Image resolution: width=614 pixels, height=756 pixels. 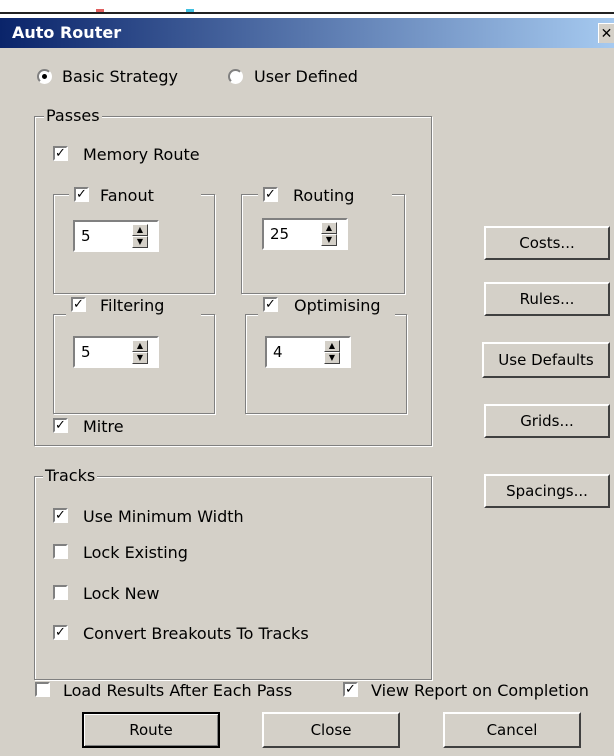 I want to click on radio-user-defined, so click(x=235, y=78).